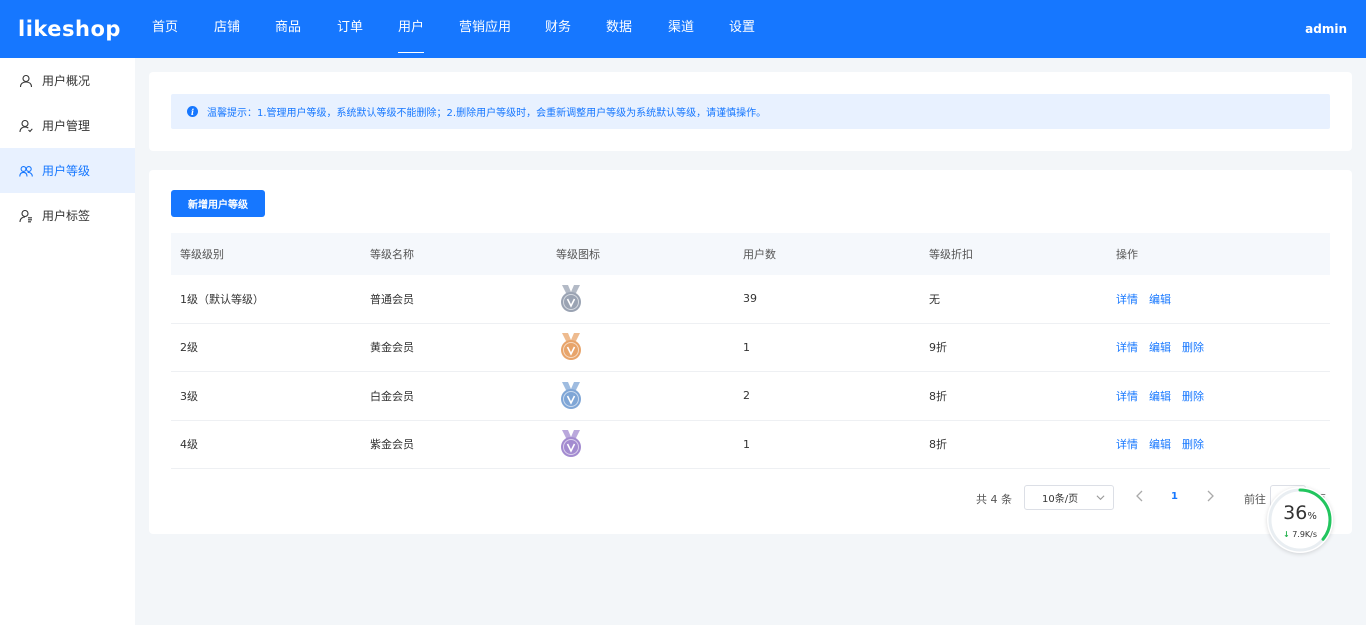 The image size is (1366, 625). Describe the element at coordinates (288, 29) in the screenshot. I see `nav-item-2: 商品` at that location.